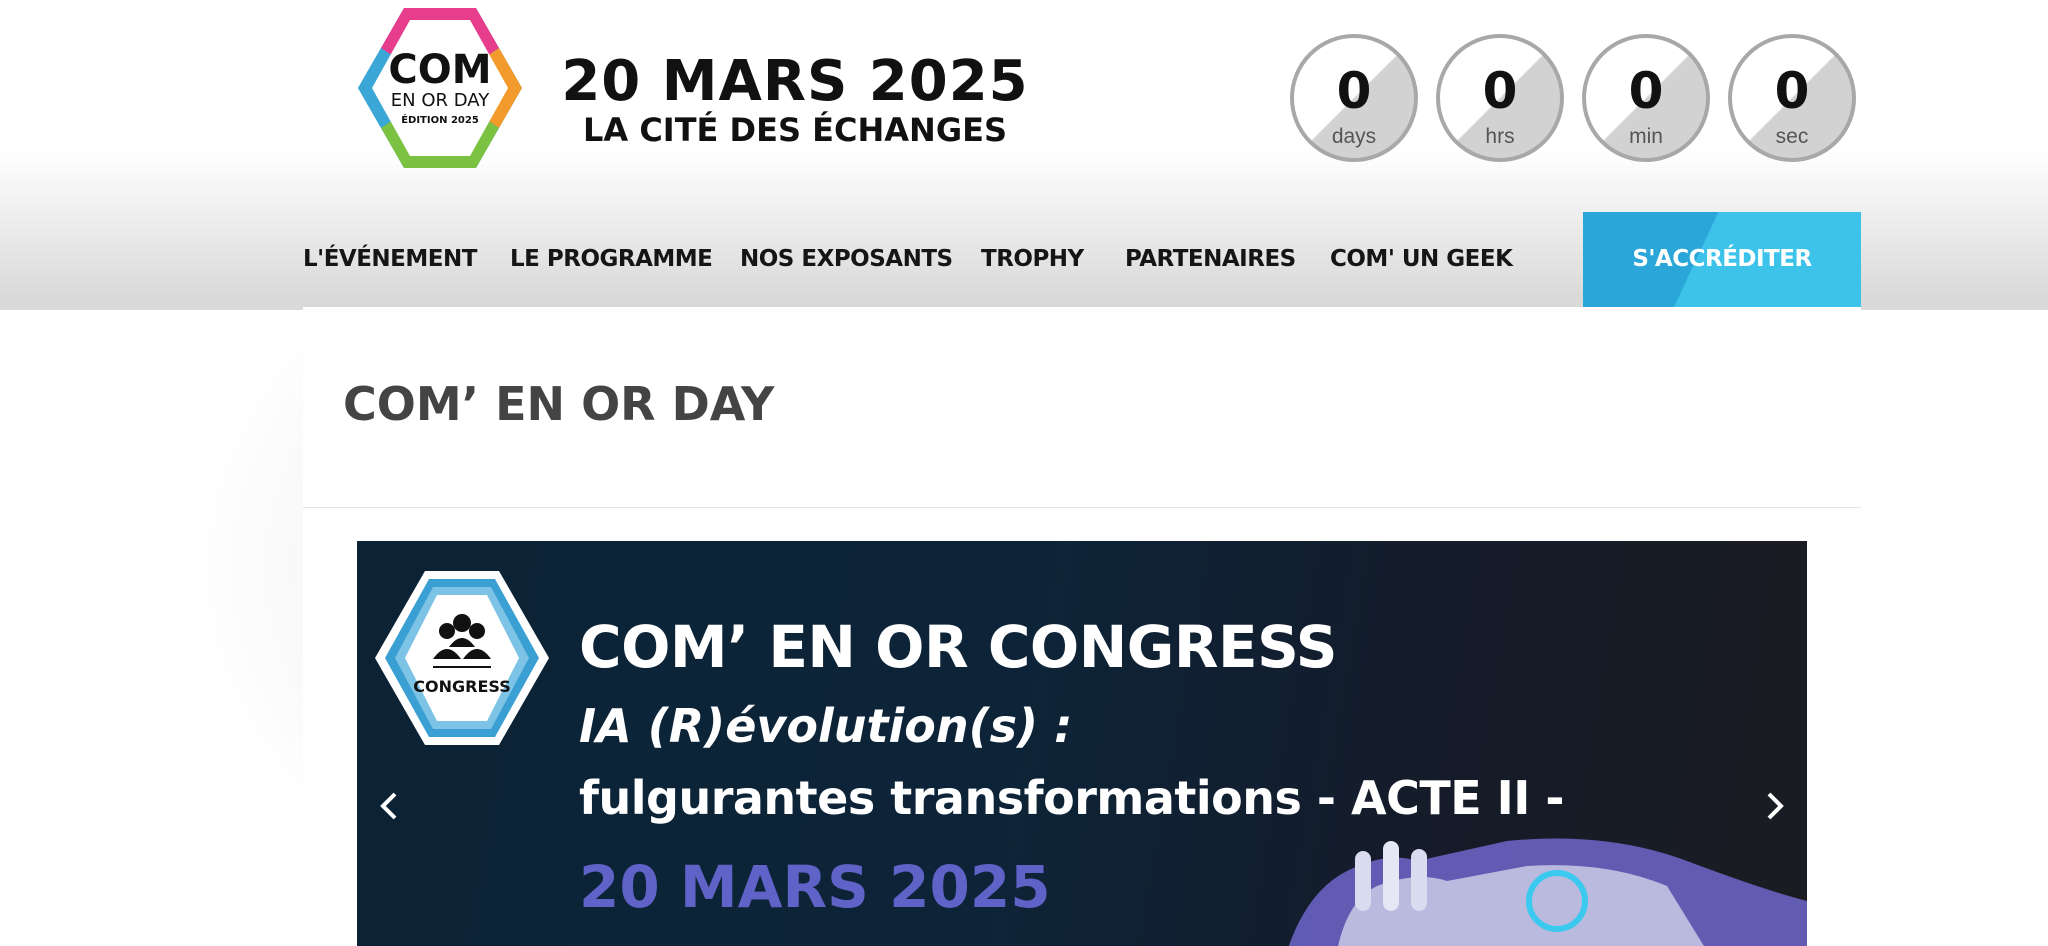  What do you see at coordinates (1722, 259) in the screenshot?
I see `accreditation-button: S'ACCRÉDITER` at bounding box center [1722, 259].